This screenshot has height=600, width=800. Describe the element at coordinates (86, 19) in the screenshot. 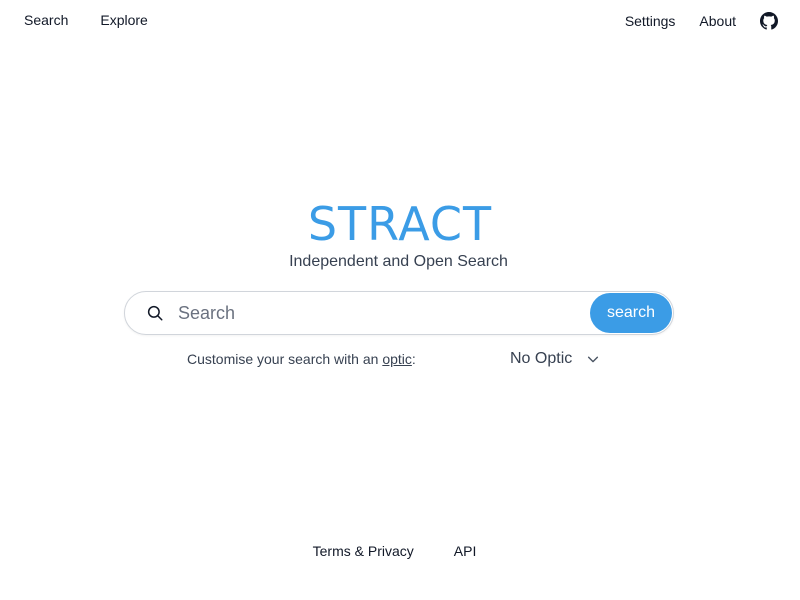

I see `top-nav-left: Search Explore` at that location.